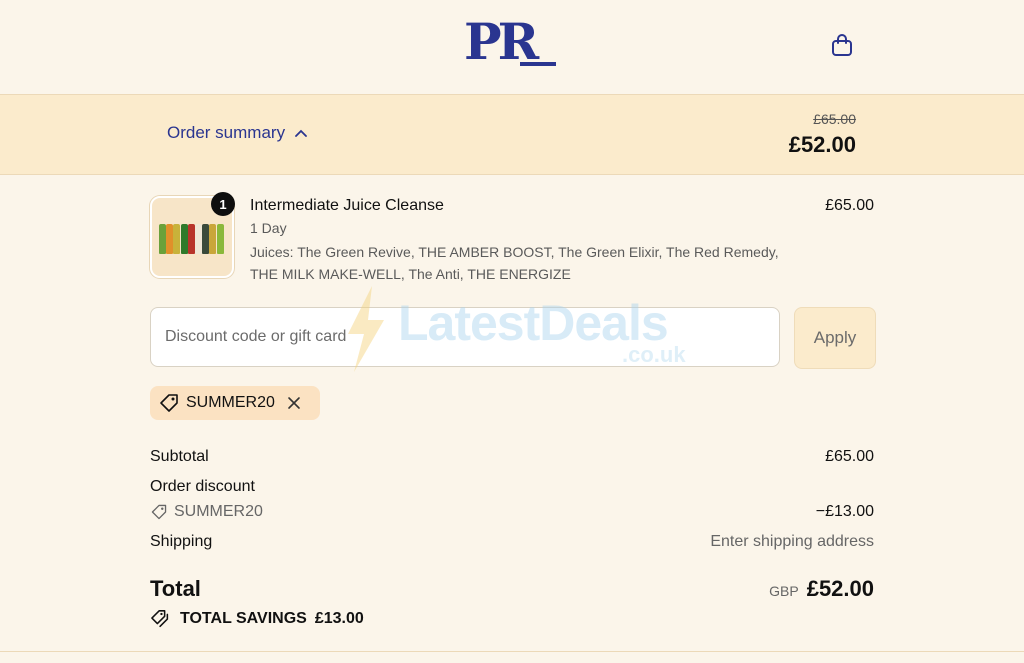 Image resolution: width=1024 pixels, height=663 pixels. I want to click on product-variant: 1 Day, so click(268, 228).